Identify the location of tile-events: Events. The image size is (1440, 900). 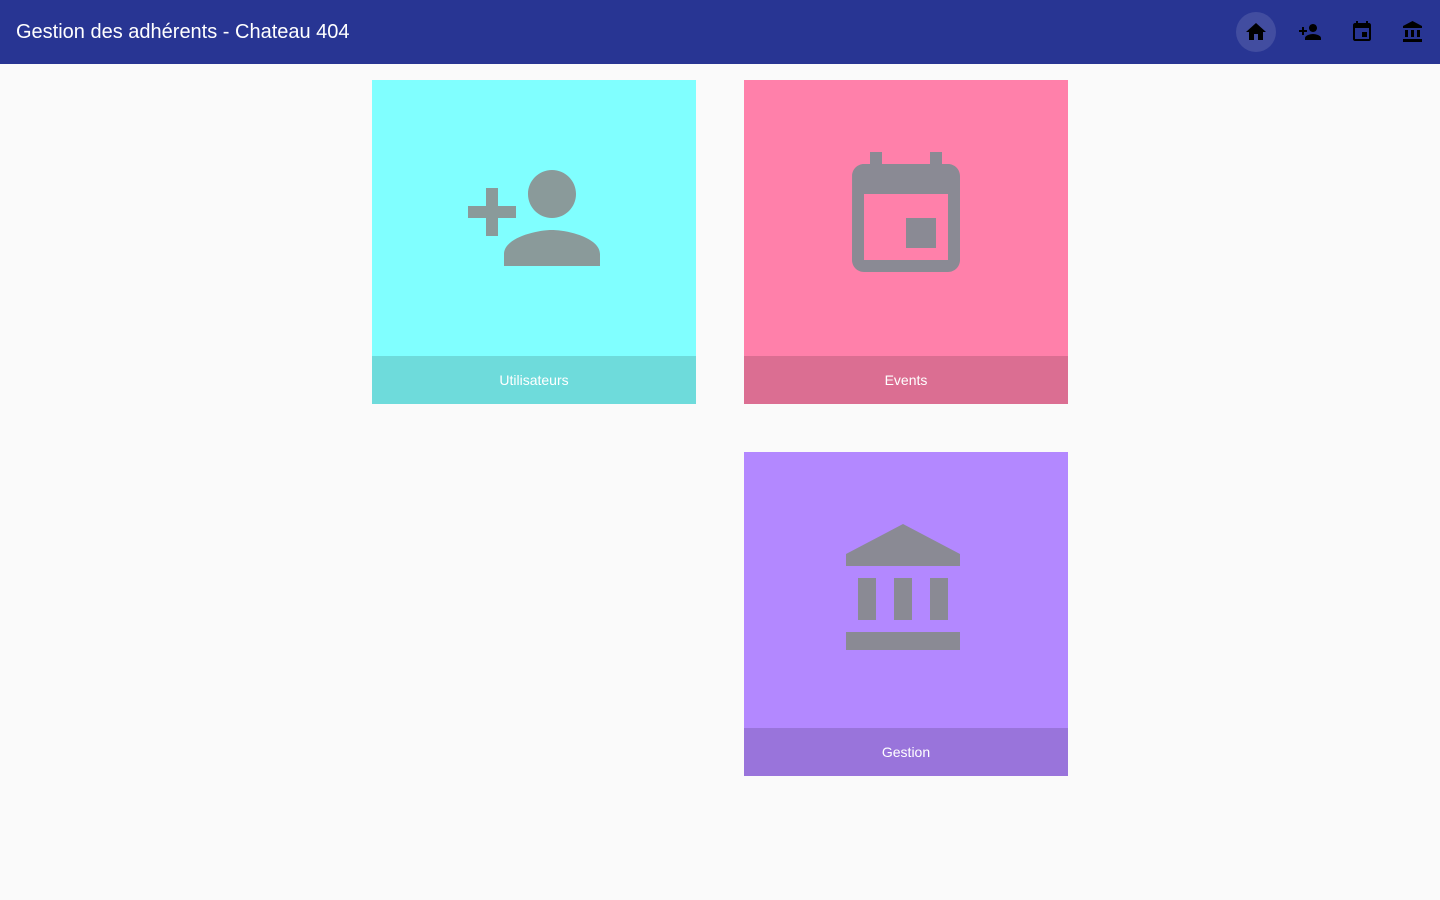
(906, 242).